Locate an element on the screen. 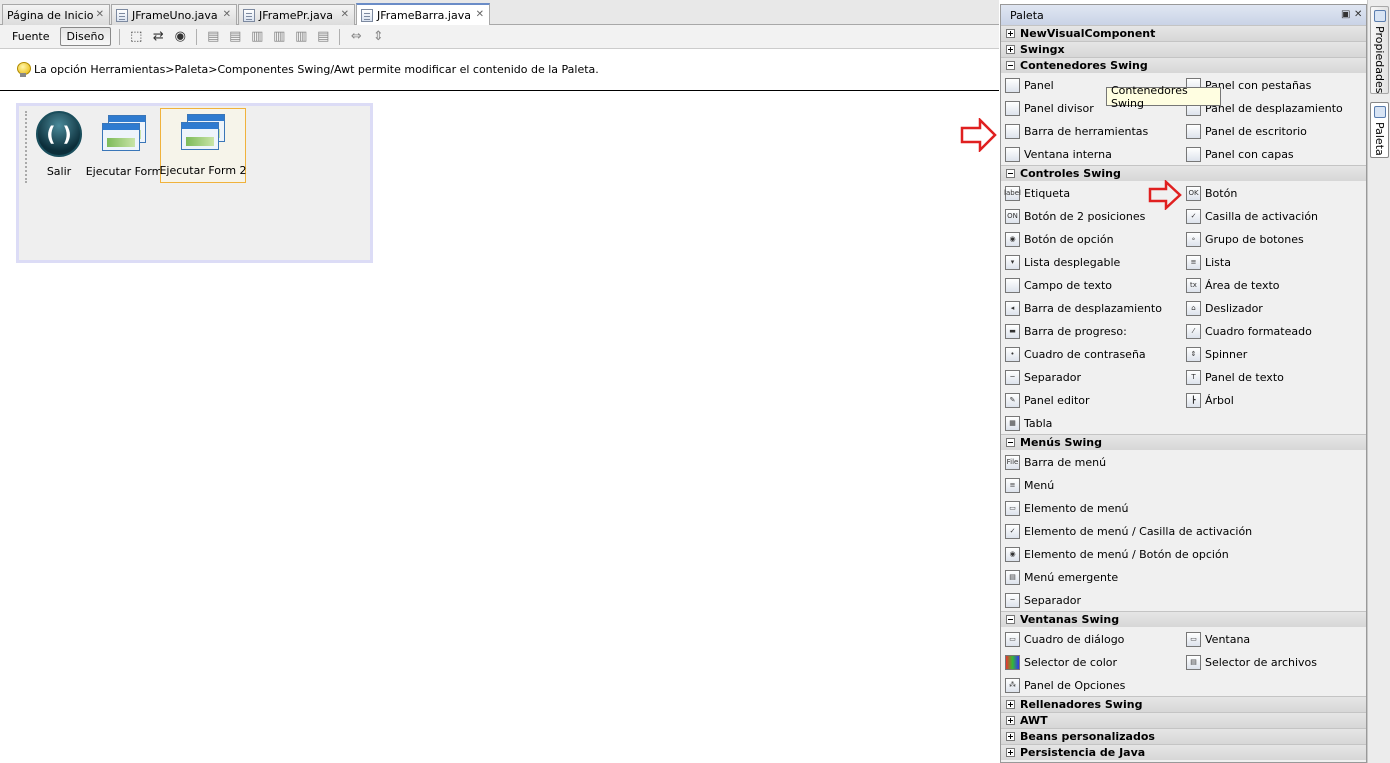 The height and width of the screenshot is (763, 1390). lightbulb-icon is located at coordinates (24, 69).